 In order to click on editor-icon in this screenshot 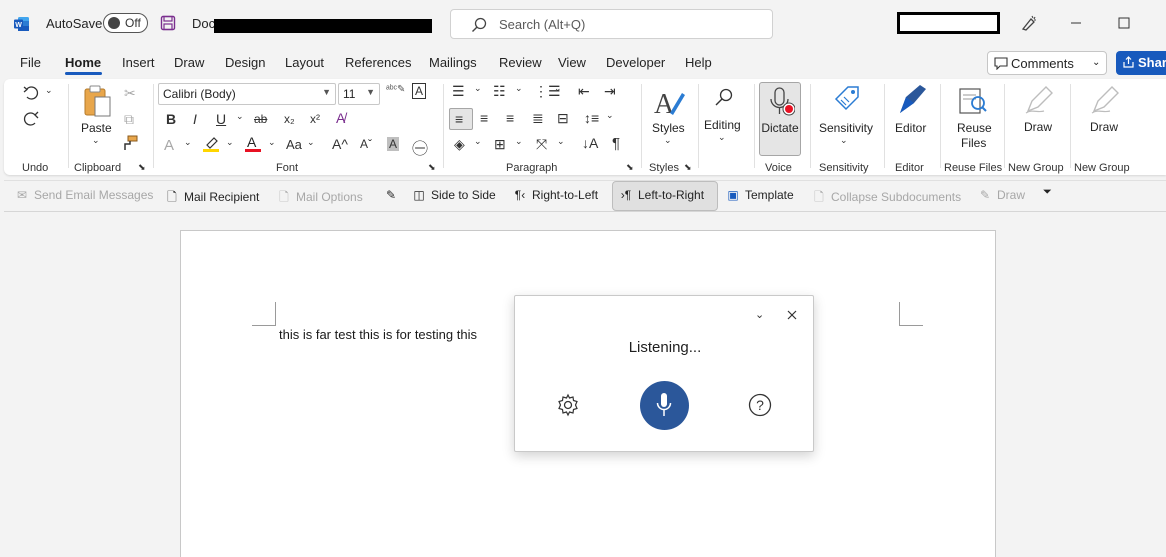, I will do `click(912, 100)`.